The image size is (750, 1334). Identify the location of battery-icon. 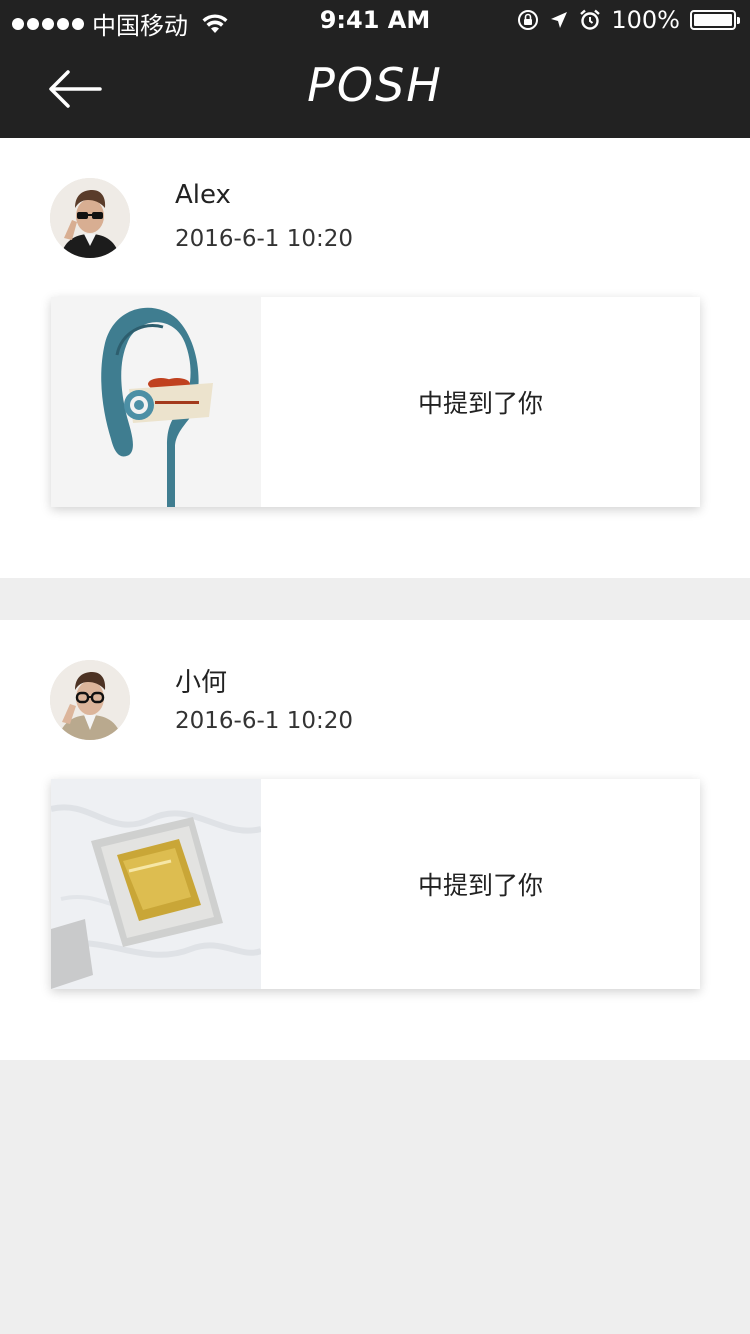
(715, 20).